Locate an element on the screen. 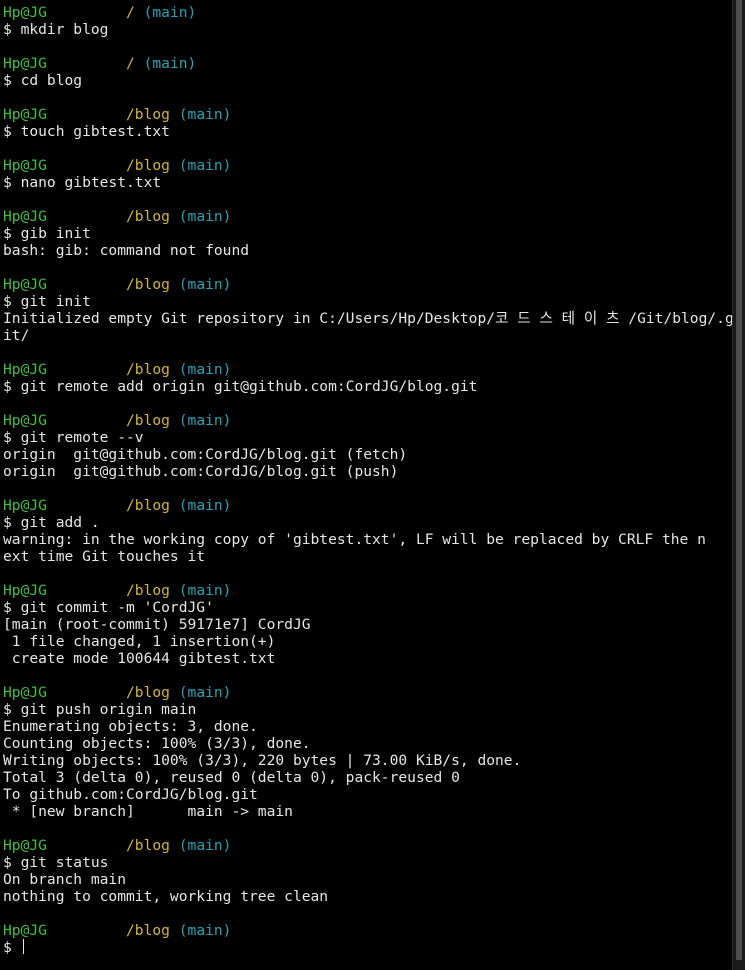 This screenshot has height=970, width=745. active-prompt: Hp@JG /blog (main) $ is located at coordinates (368, 939).